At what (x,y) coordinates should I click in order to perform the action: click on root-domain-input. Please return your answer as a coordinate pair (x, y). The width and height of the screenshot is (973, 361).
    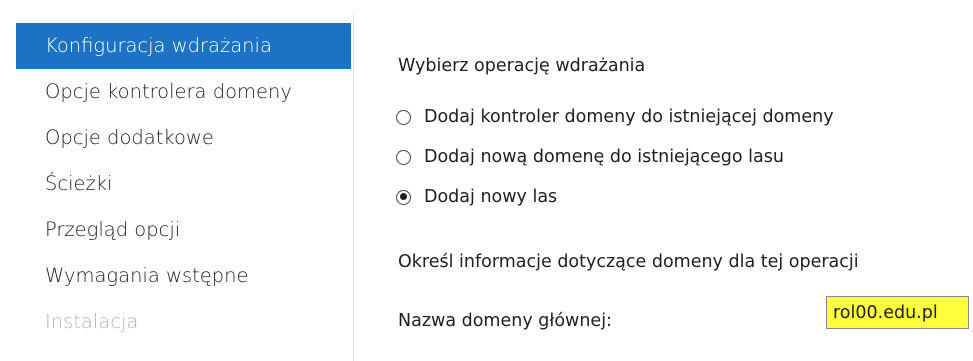
    Looking at the image, I should click on (897, 312).